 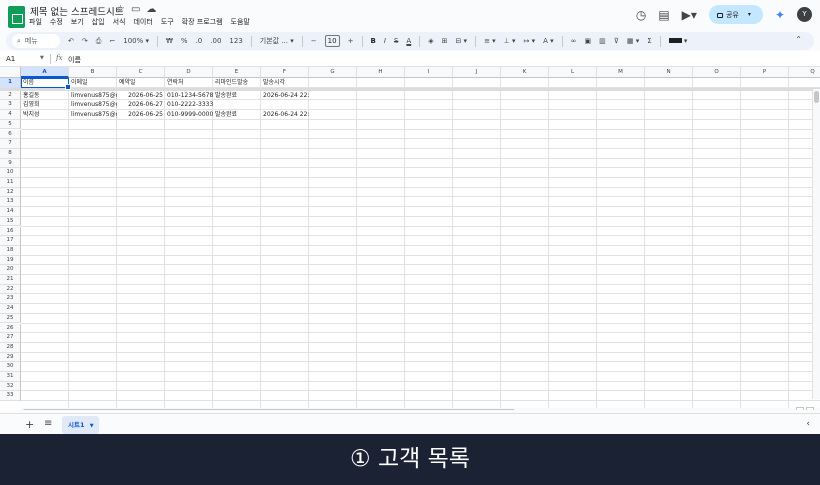 What do you see at coordinates (285, 83) in the screenshot?
I see `header-cell: 발송시각` at bounding box center [285, 83].